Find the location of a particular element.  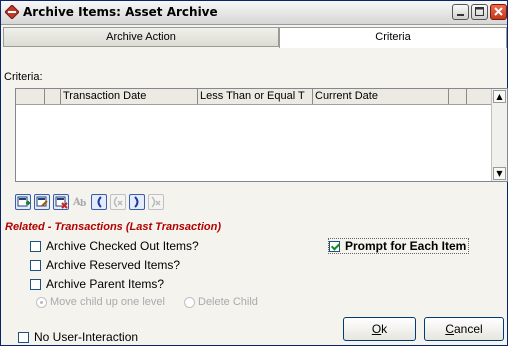

cancel-mnemonic: C is located at coordinates (449, 329).